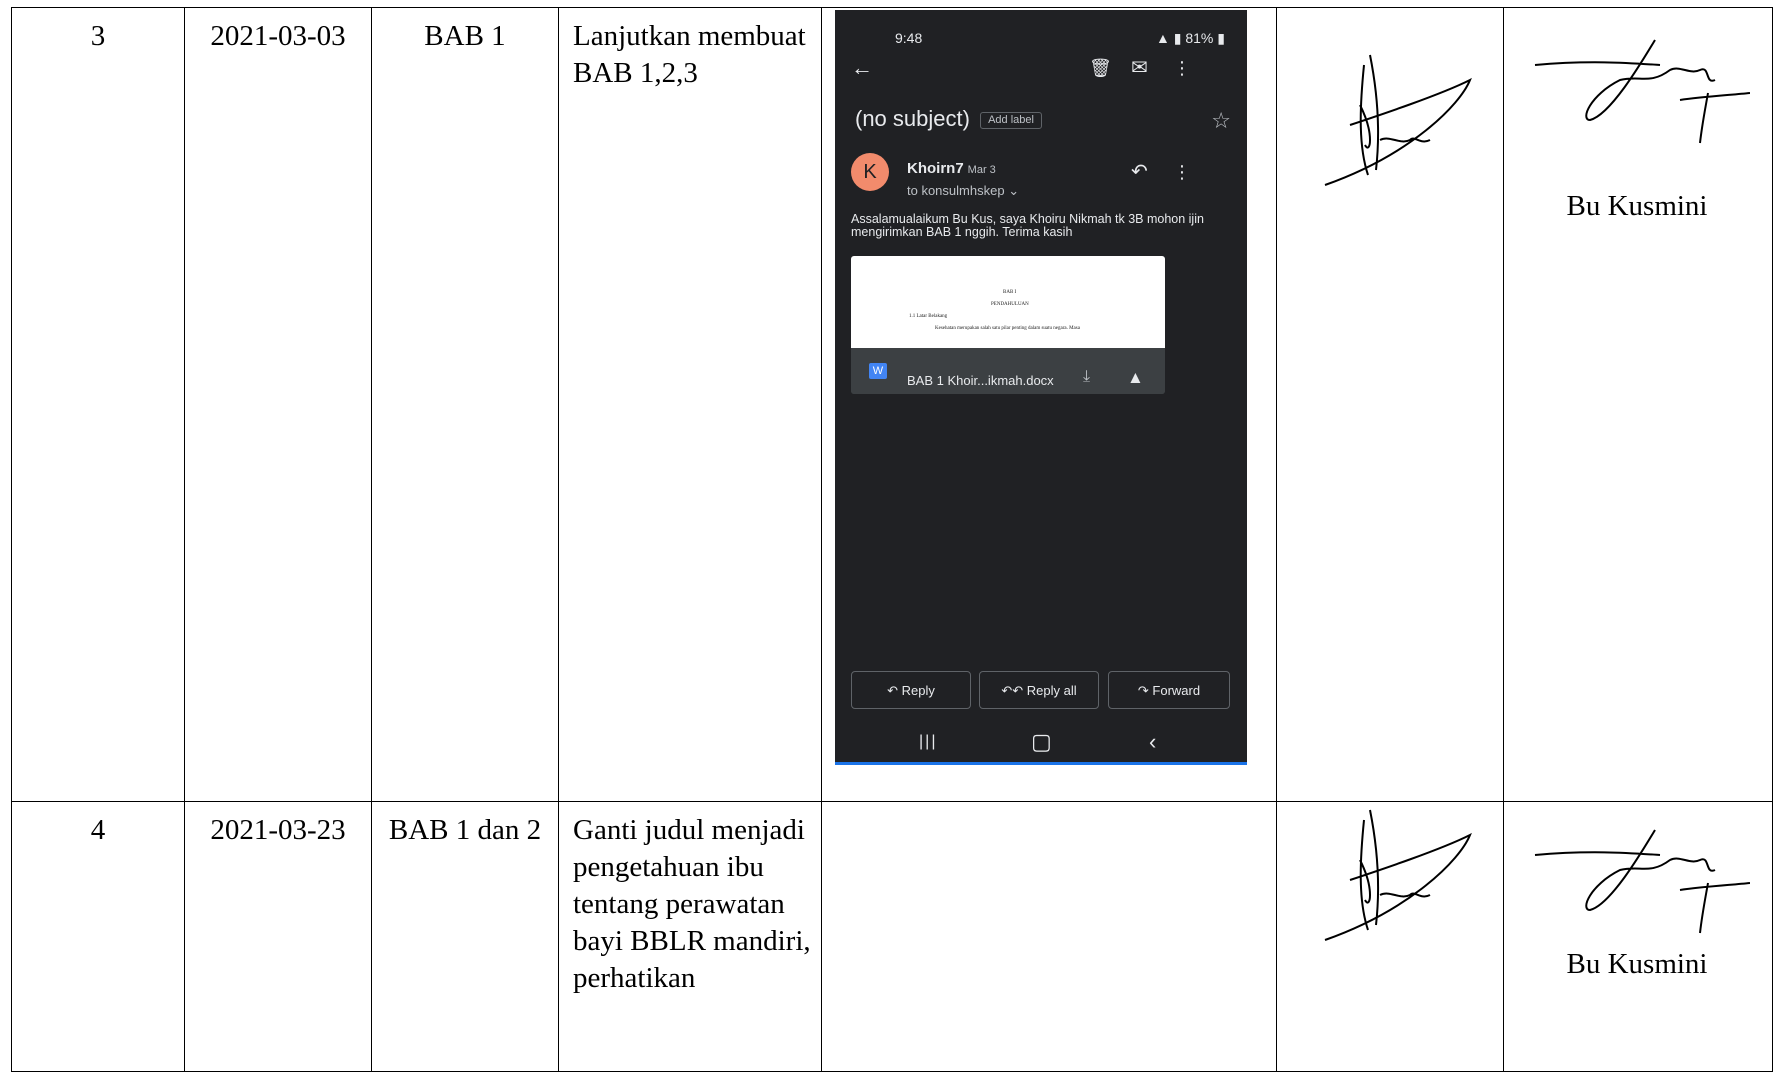  What do you see at coordinates (1049, 936) in the screenshot?
I see `evidence-cell` at bounding box center [1049, 936].